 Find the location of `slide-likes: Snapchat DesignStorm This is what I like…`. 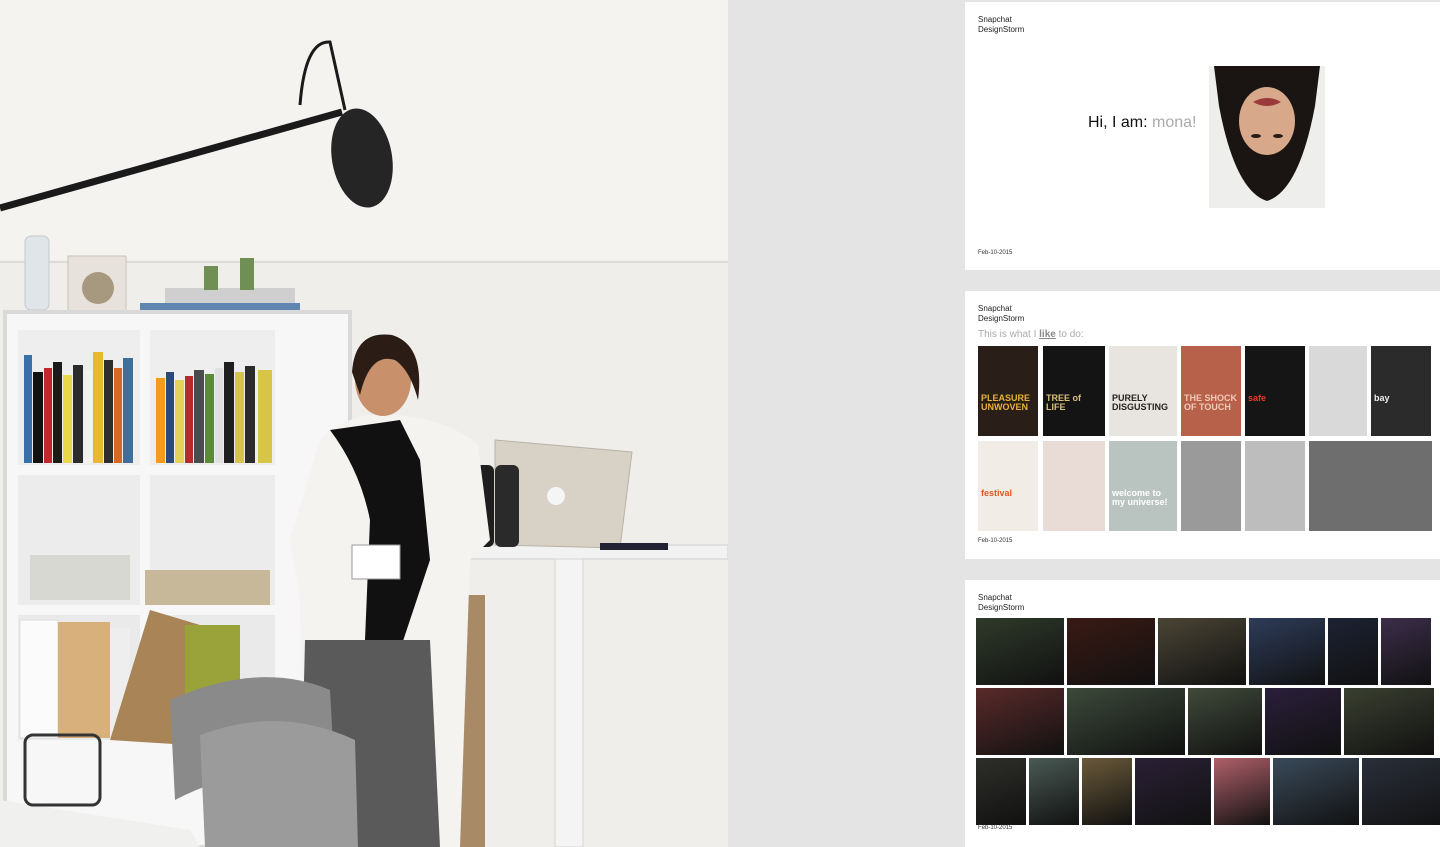

slide-likes: Snapchat DesignStorm This is what I like… is located at coordinates (1202, 425).